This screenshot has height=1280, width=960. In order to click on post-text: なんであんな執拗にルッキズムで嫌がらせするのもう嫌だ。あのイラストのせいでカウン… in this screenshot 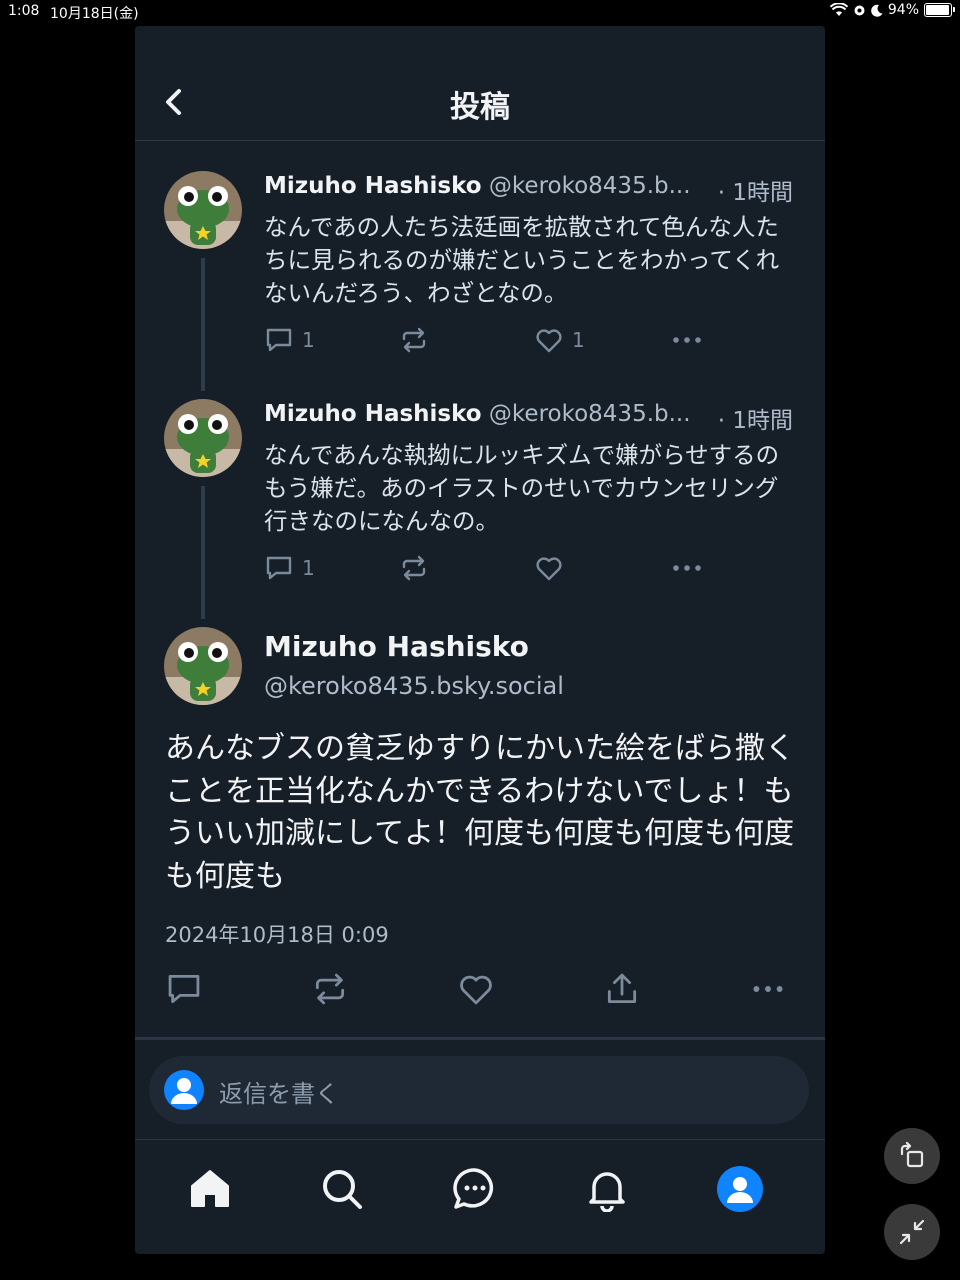, I will do `click(522, 488)`.